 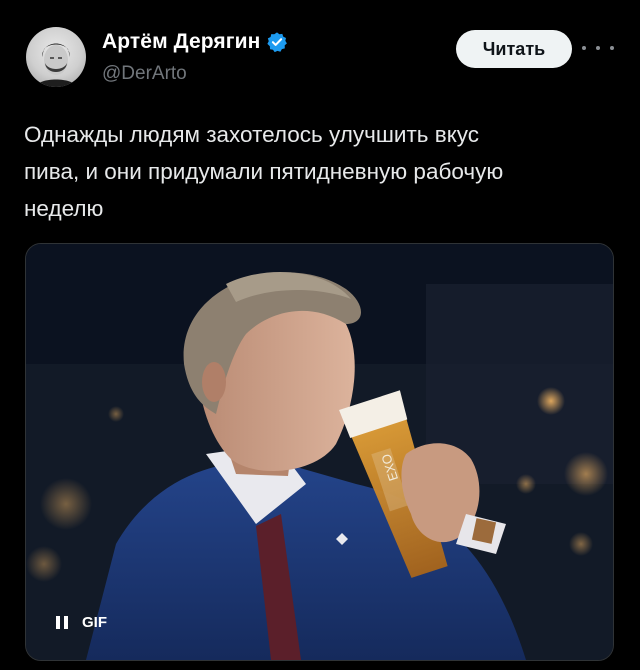 I want to click on pause-icon, so click(x=62, y=622).